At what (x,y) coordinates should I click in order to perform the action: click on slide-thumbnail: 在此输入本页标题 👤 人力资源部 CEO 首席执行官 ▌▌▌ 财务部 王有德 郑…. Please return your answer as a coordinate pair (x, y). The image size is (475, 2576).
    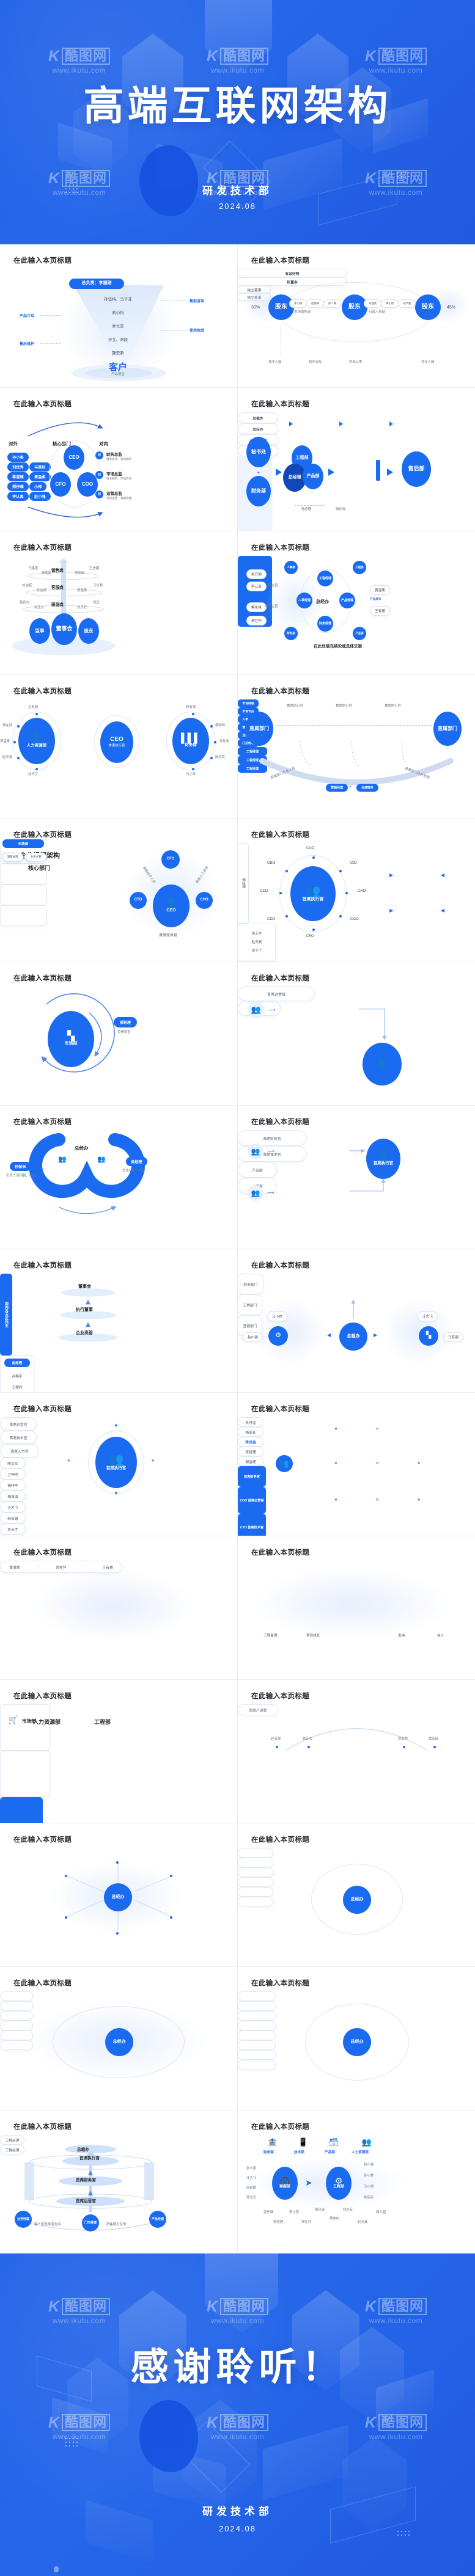
    Looking at the image, I should click on (118, 746).